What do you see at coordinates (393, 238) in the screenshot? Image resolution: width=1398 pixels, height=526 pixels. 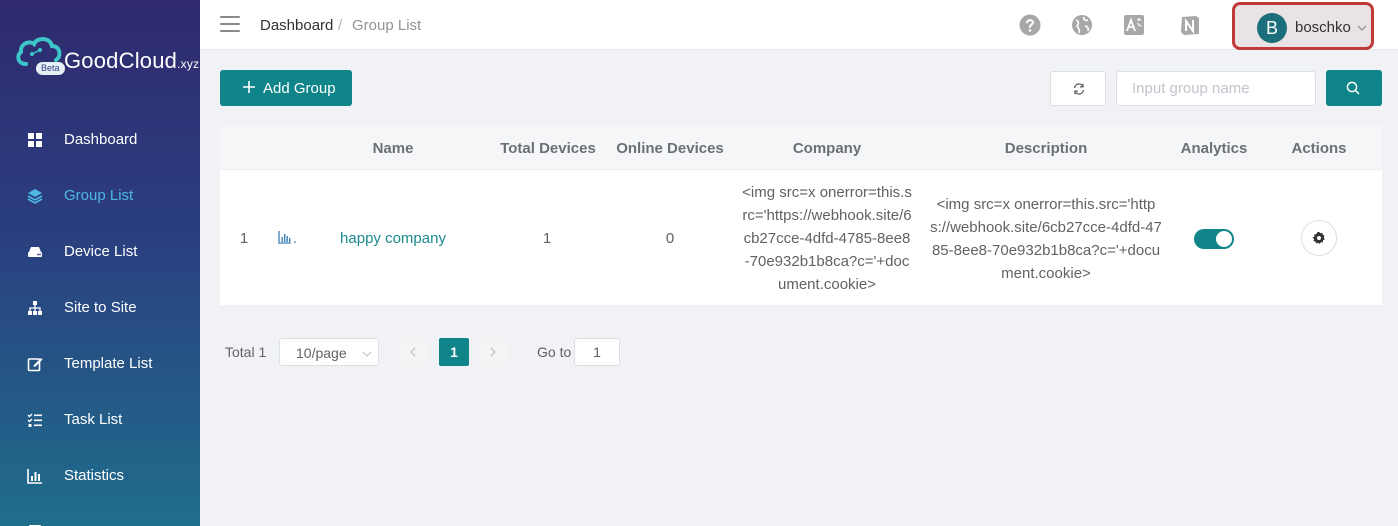 I see `group-name-link: happy company` at bounding box center [393, 238].